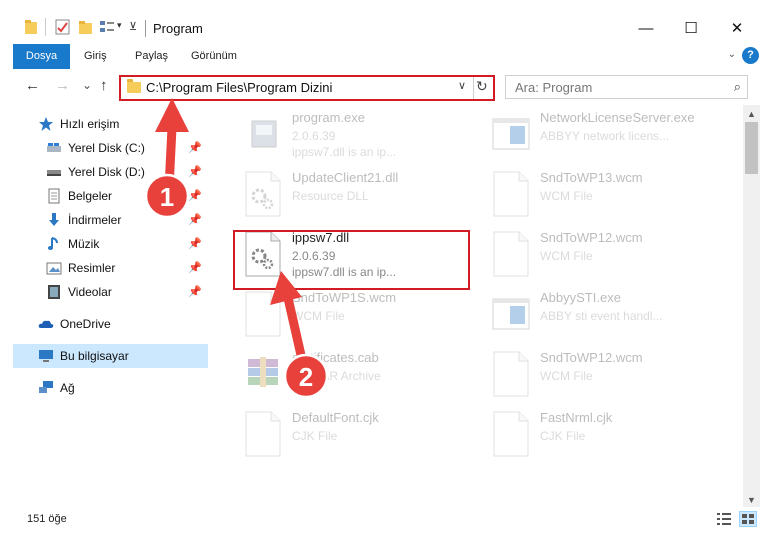 The height and width of the screenshot is (540, 769). What do you see at coordinates (314, 136) in the screenshot?
I see `file-detail: 2.0.6.39` at bounding box center [314, 136].